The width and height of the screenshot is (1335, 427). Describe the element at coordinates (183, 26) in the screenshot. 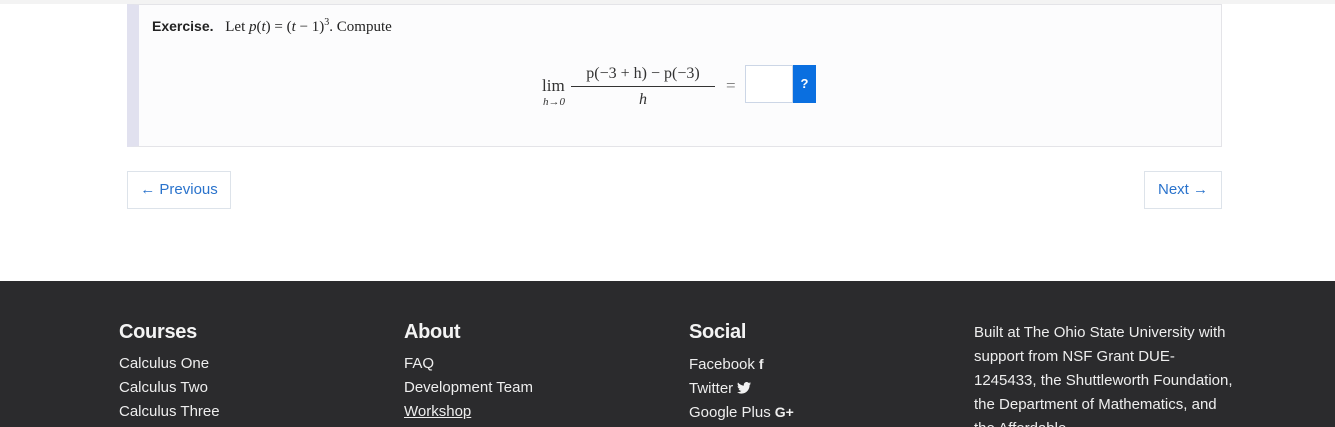

I see `exercise-label: Exercise.` at that location.